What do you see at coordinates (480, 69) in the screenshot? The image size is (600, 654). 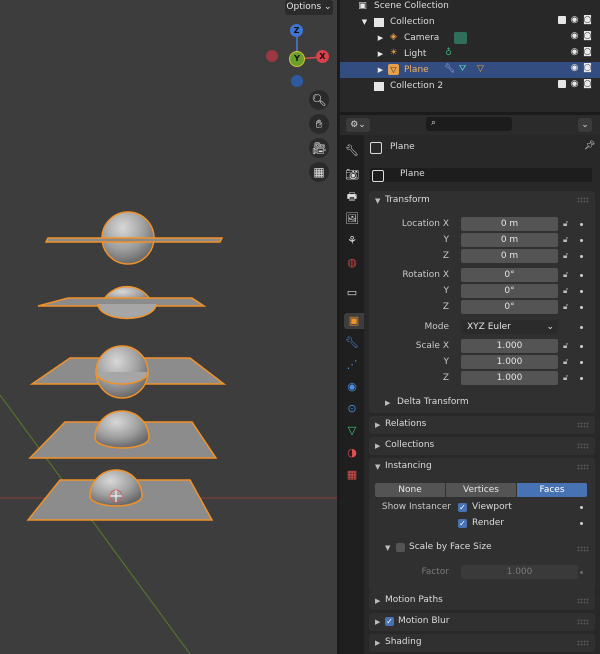 I see `mesh-data-icon: ▽` at bounding box center [480, 69].